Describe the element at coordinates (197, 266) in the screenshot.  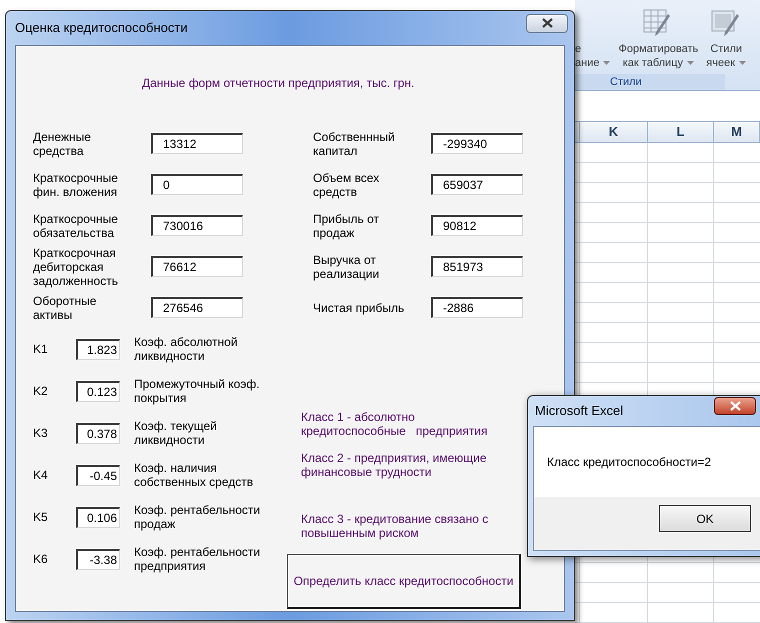
I see `number-field: 76612` at that location.